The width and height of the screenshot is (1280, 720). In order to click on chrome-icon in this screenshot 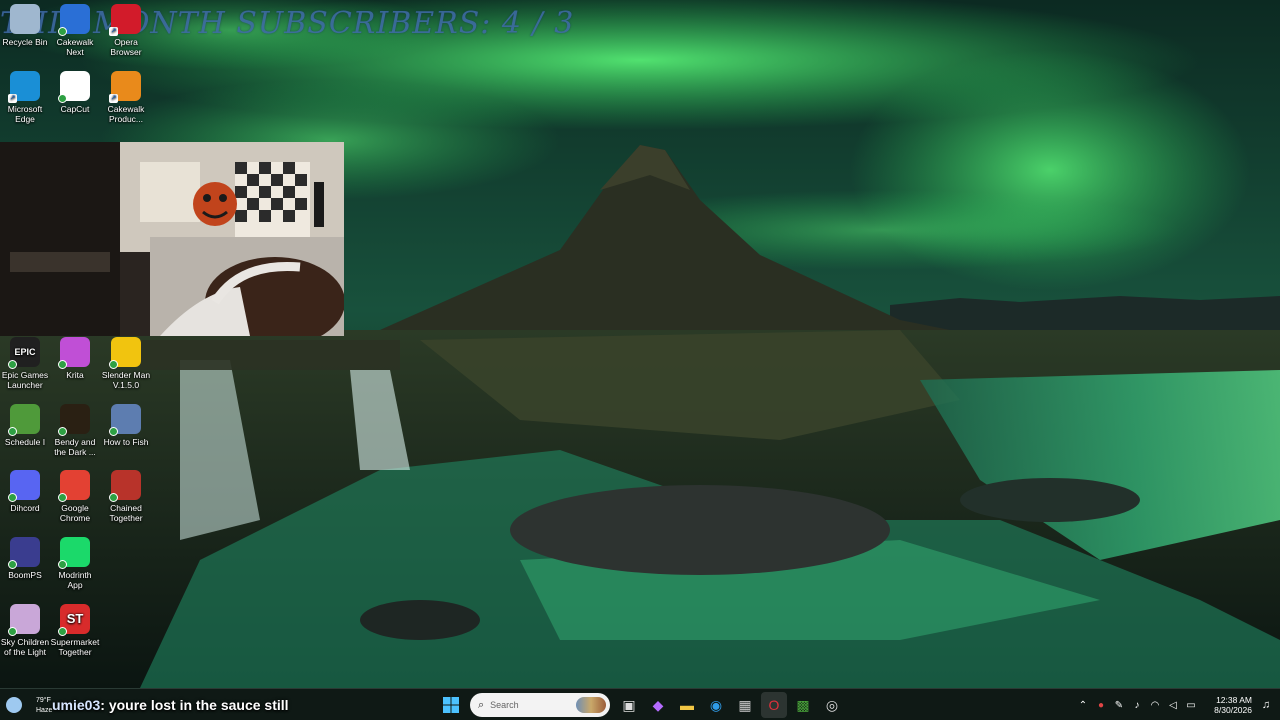, I will do `click(74, 486)`.